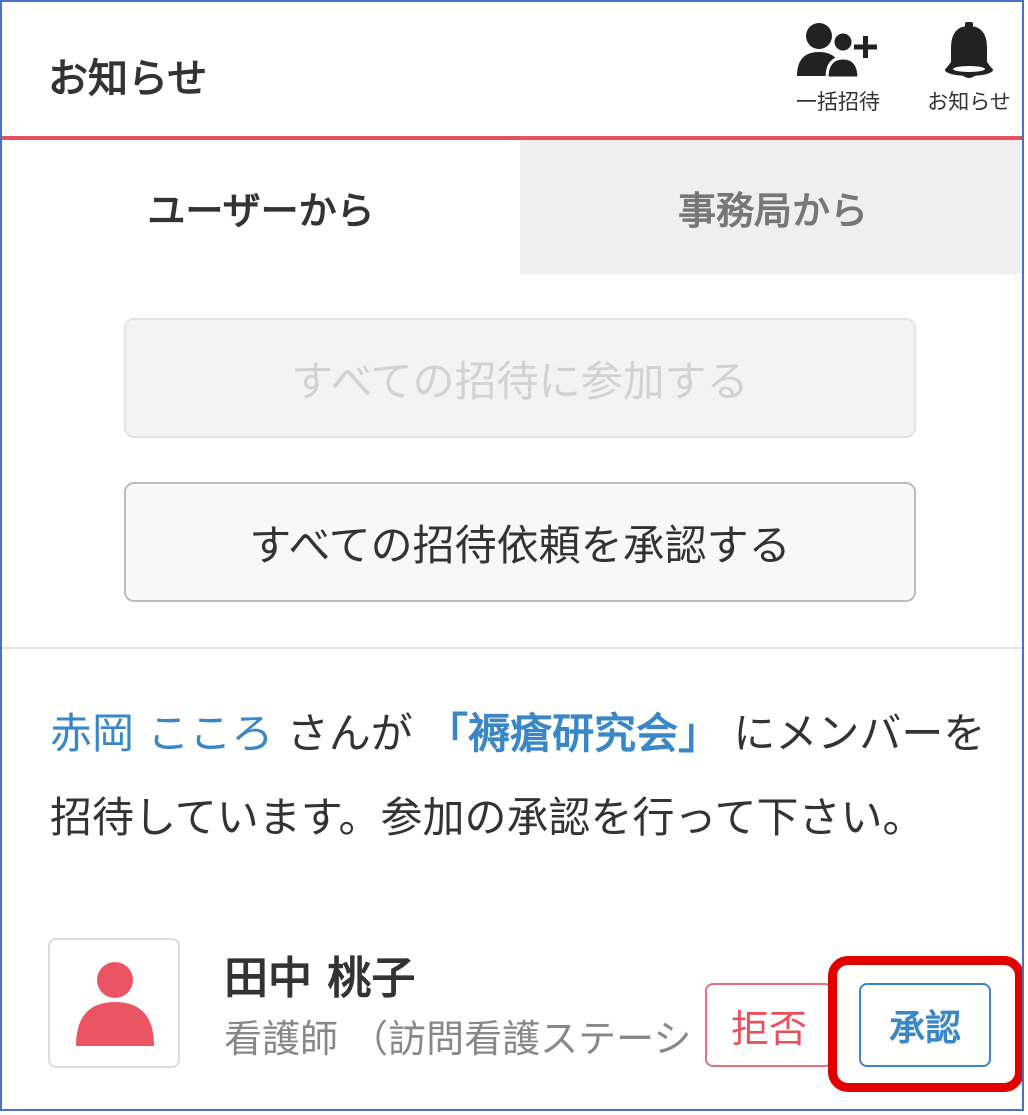 This screenshot has width=1028, height=1115. What do you see at coordinates (350, 733) in the screenshot?
I see `message-text-1: さんが` at bounding box center [350, 733].